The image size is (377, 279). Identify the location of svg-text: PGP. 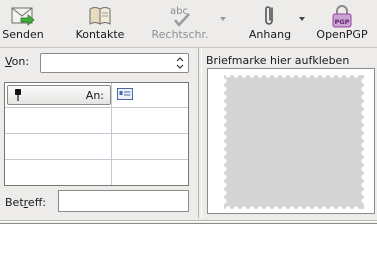
(342, 22).